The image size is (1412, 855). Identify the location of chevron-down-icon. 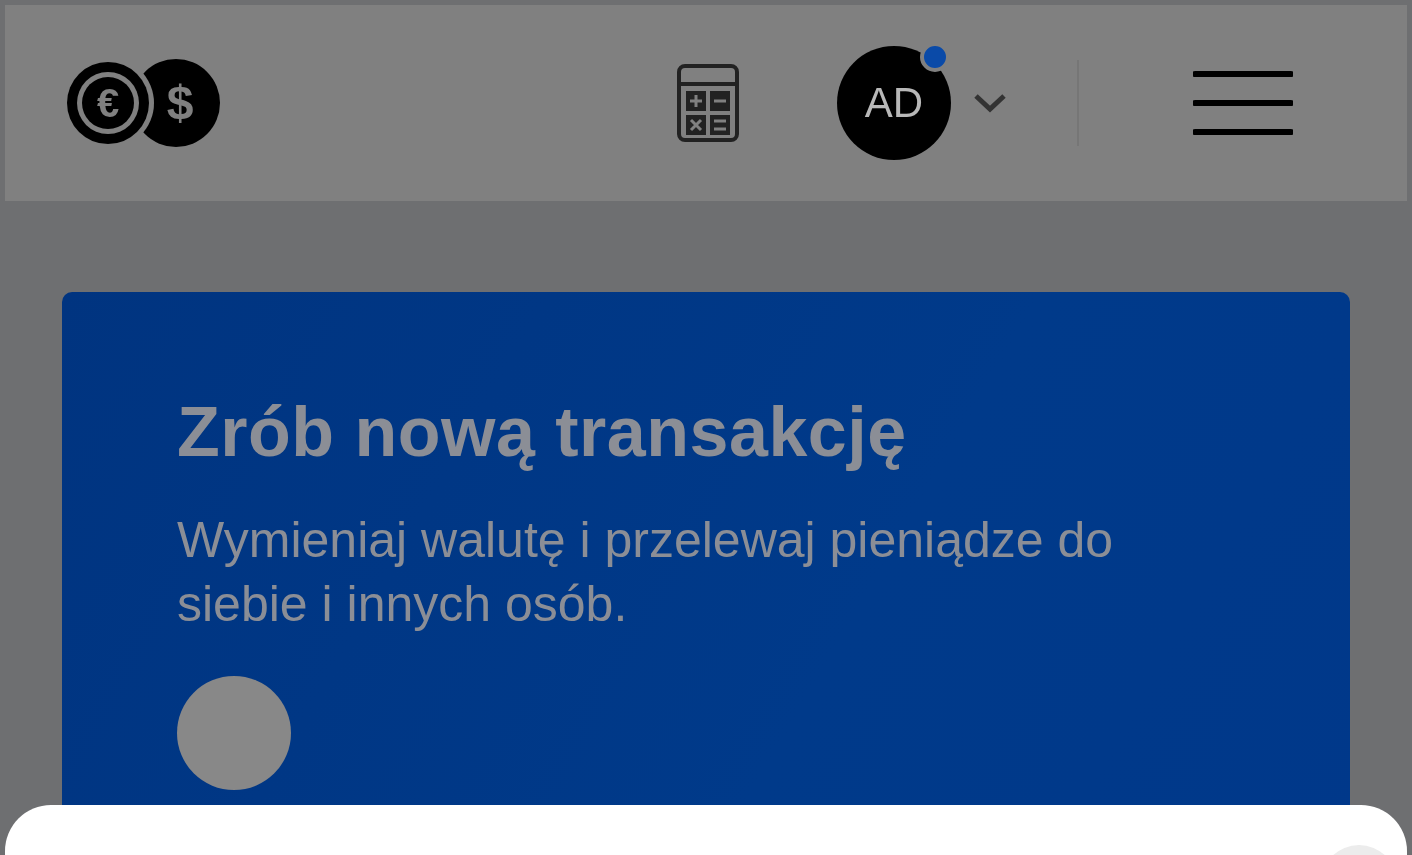
(990, 103).